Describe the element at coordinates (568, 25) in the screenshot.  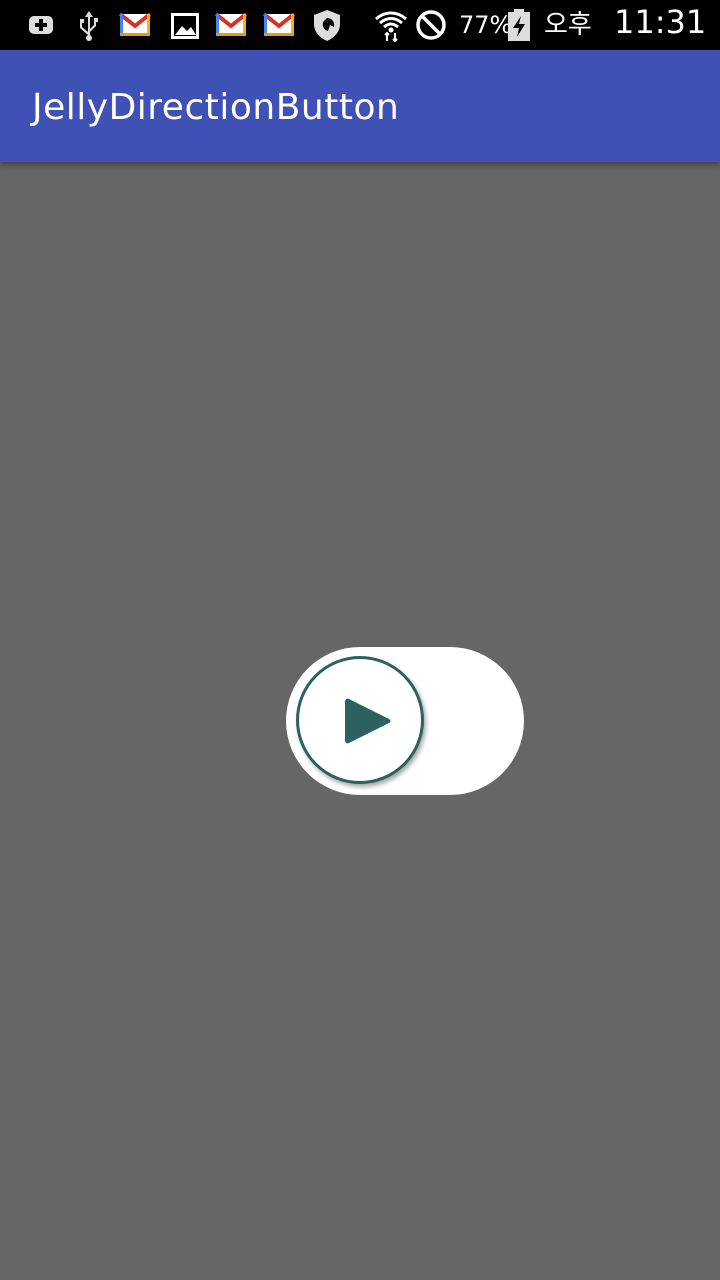
I see `ampm-label: 오후` at that location.